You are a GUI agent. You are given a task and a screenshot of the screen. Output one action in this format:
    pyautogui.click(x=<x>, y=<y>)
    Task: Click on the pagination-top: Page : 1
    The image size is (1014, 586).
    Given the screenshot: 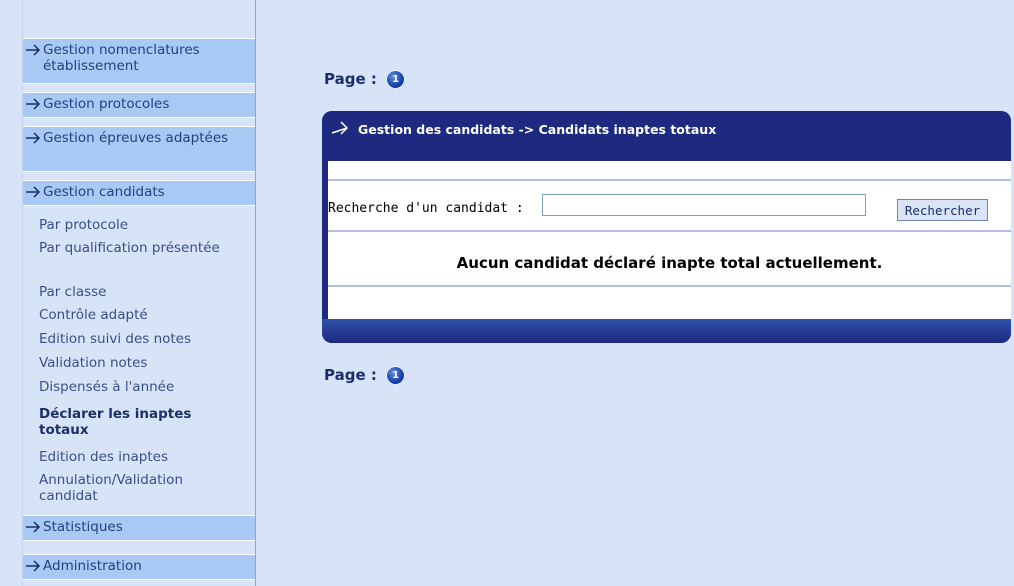 What is the action you would take?
    pyautogui.click(x=365, y=79)
    